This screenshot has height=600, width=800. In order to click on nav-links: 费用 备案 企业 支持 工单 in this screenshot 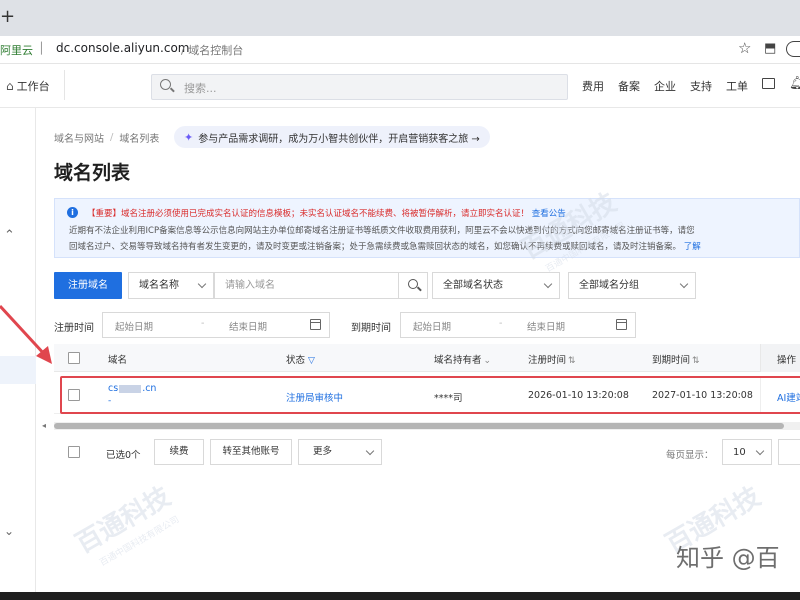, I will do `click(665, 86)`.